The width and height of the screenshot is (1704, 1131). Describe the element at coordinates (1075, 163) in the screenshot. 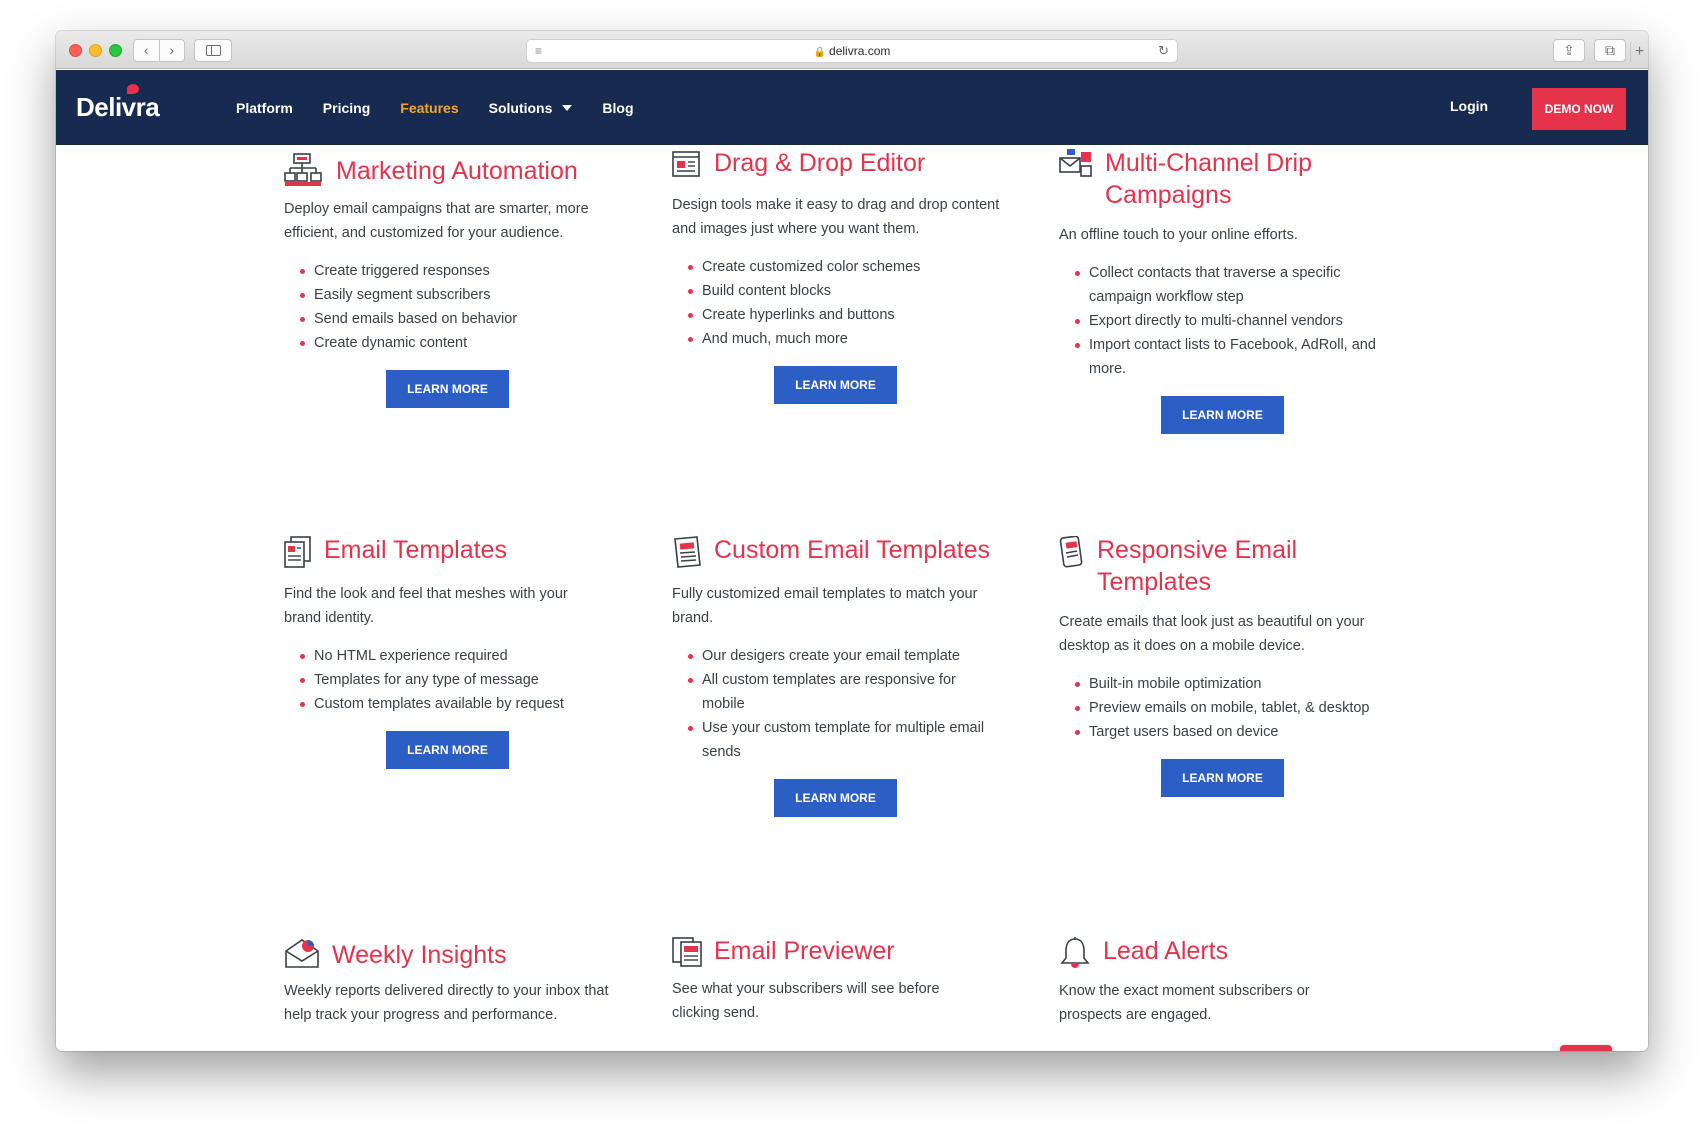

I see `multichannel-icon` at that location.